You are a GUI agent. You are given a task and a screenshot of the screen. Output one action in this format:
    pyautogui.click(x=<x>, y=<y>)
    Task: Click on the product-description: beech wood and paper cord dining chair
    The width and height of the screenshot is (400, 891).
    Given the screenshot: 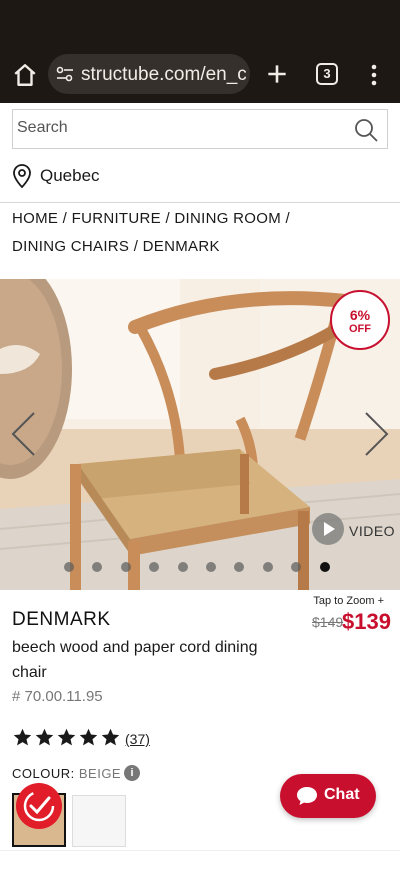 What is the action you would take?
    pyautogui.click(x=135, y=660)
    